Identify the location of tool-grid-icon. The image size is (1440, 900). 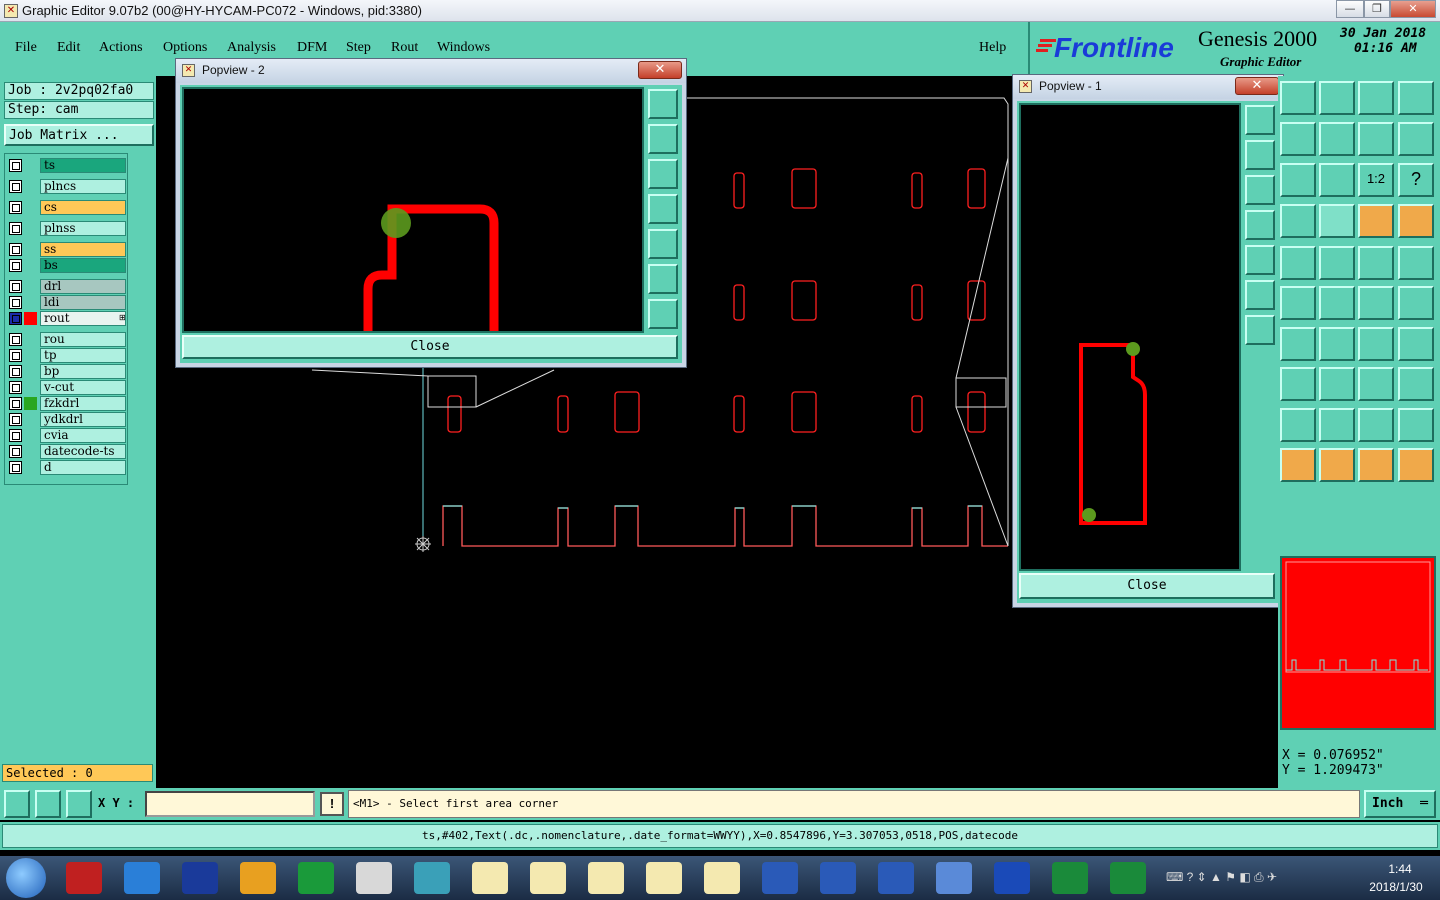
(1337, 221).